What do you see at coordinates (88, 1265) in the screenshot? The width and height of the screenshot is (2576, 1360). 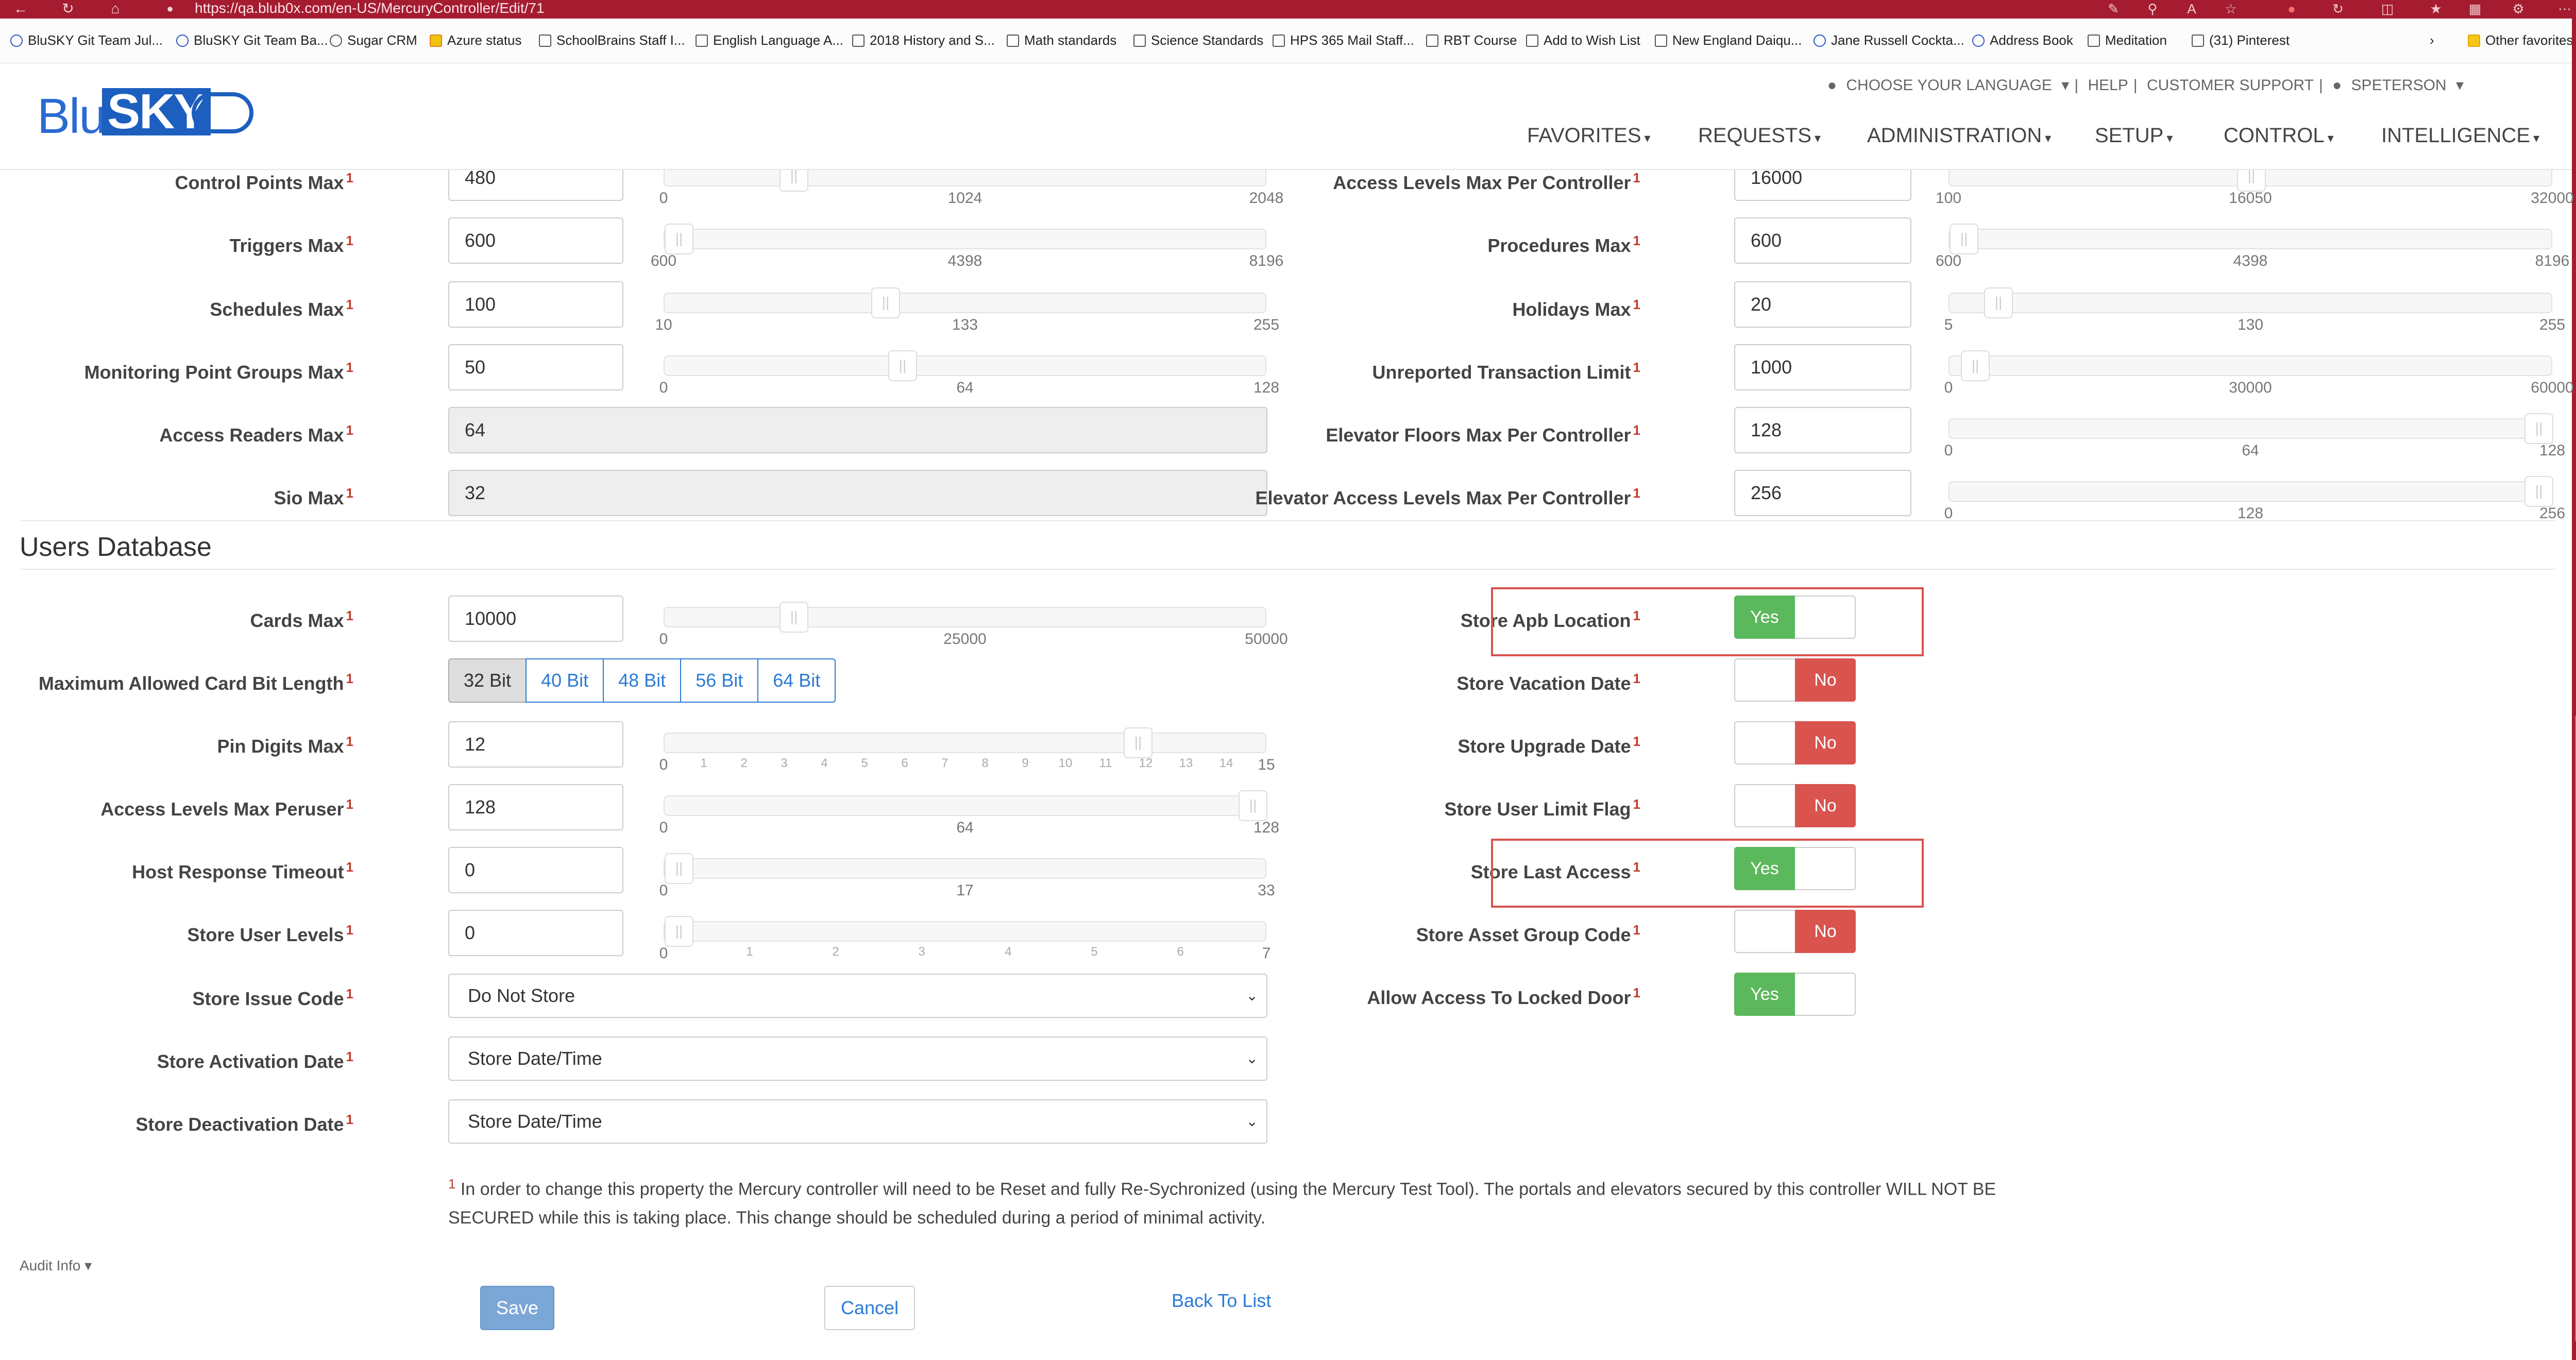 I see `caret-down-icon: ▾` at bounding box center [88, 1265].